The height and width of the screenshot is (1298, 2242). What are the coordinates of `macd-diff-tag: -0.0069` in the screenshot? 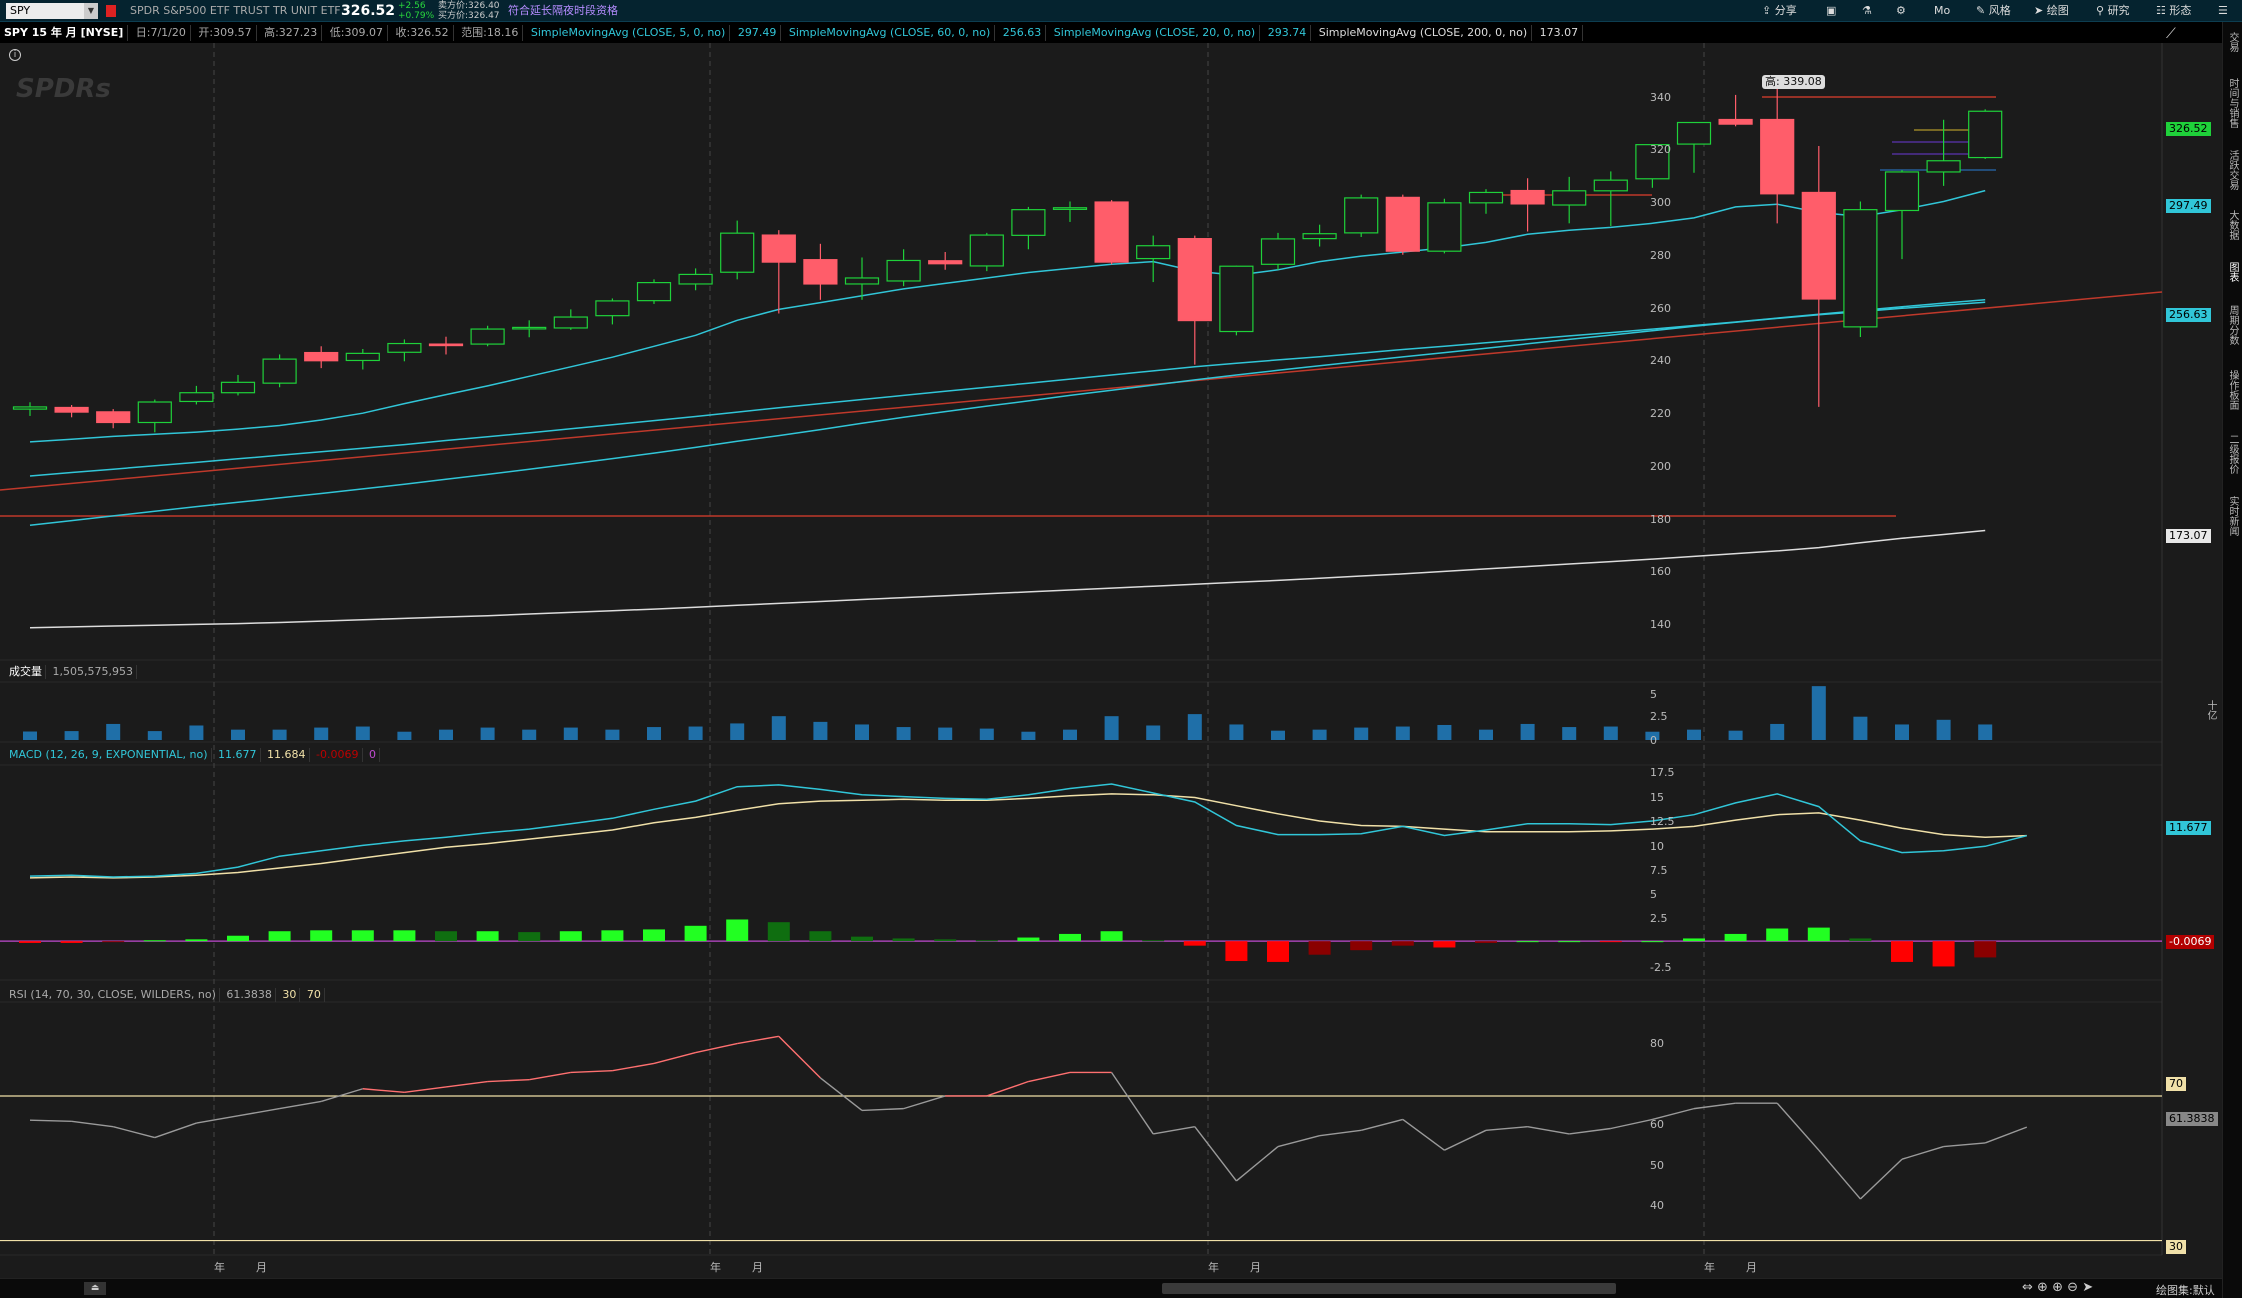 It's located at (2190, 942).